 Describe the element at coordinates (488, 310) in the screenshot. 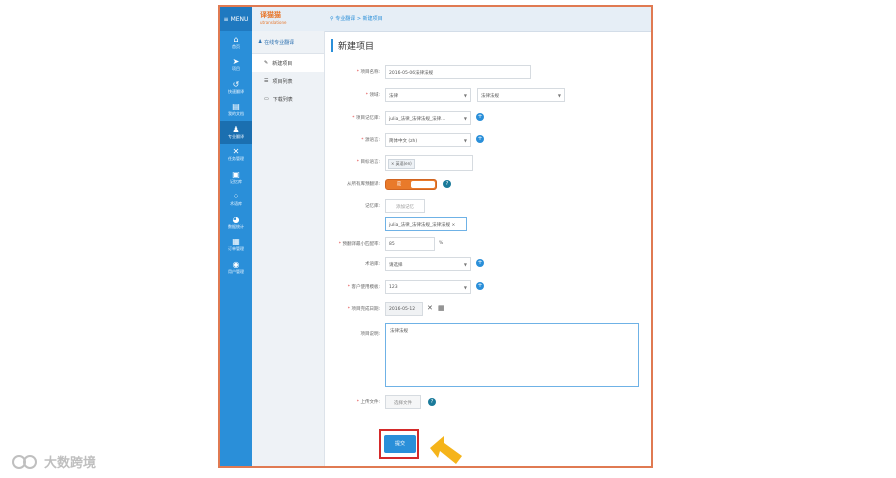

I see `deadline-row: * 项目完成日期: 2016-05-12 ✕ ▦` at that location.